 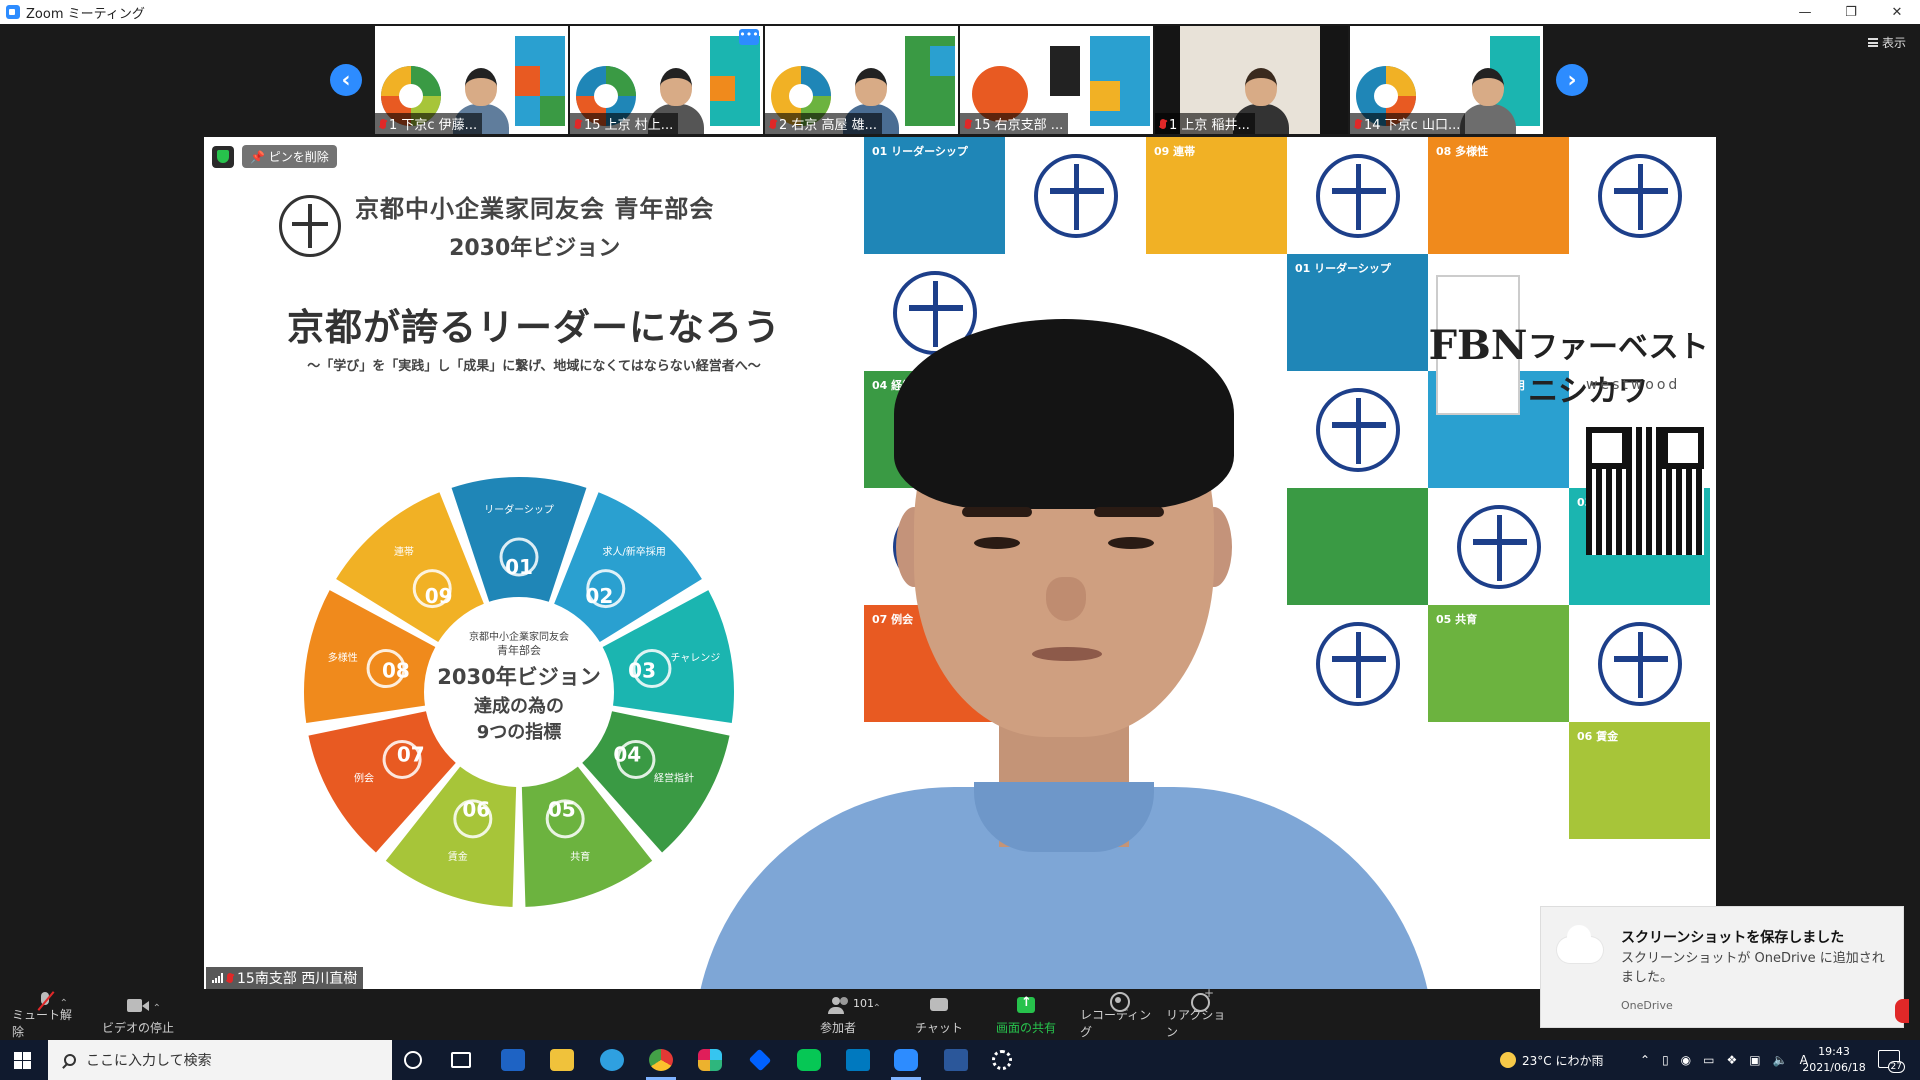 I want to click on cortana-icon, so click(x=413, y=1060).